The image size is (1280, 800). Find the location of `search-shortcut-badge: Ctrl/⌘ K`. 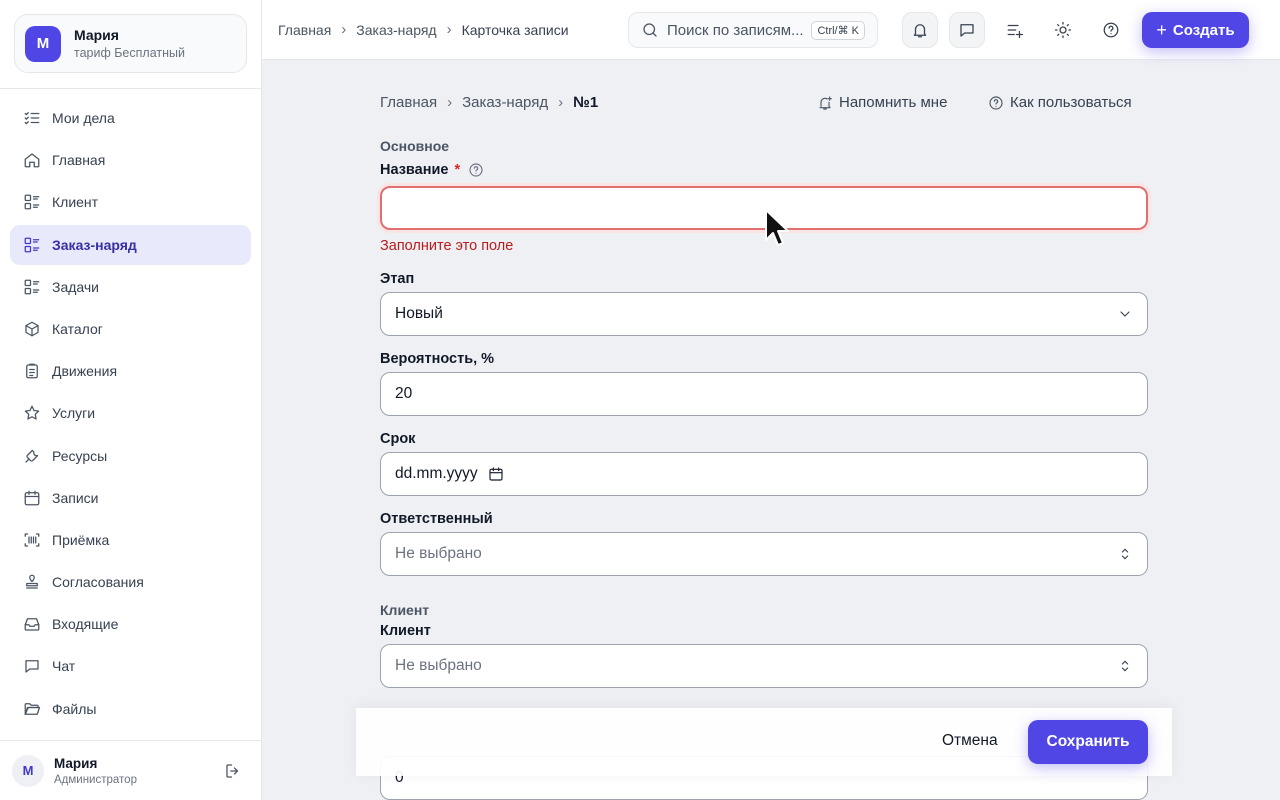

search-shortcut-badge: Ctrl/⌘ K is located at coordinates (838, 30).